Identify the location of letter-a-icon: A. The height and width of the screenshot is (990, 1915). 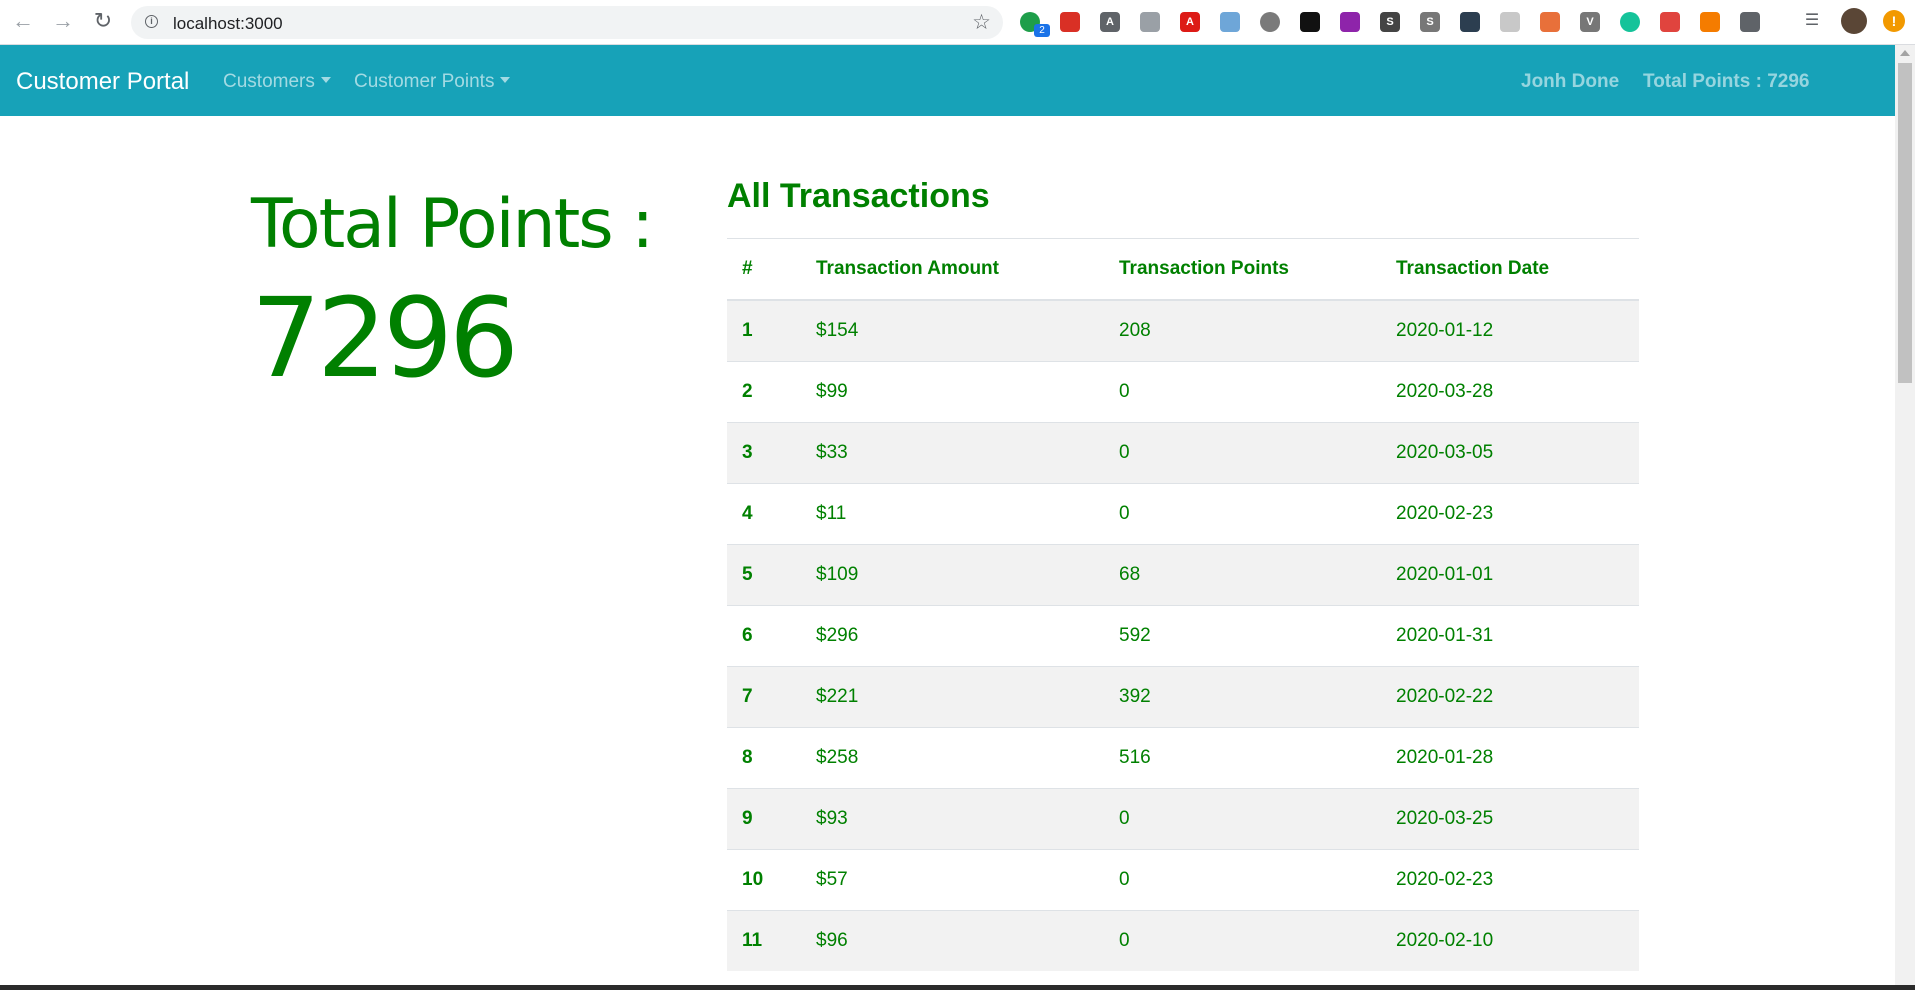
(1110, 22).